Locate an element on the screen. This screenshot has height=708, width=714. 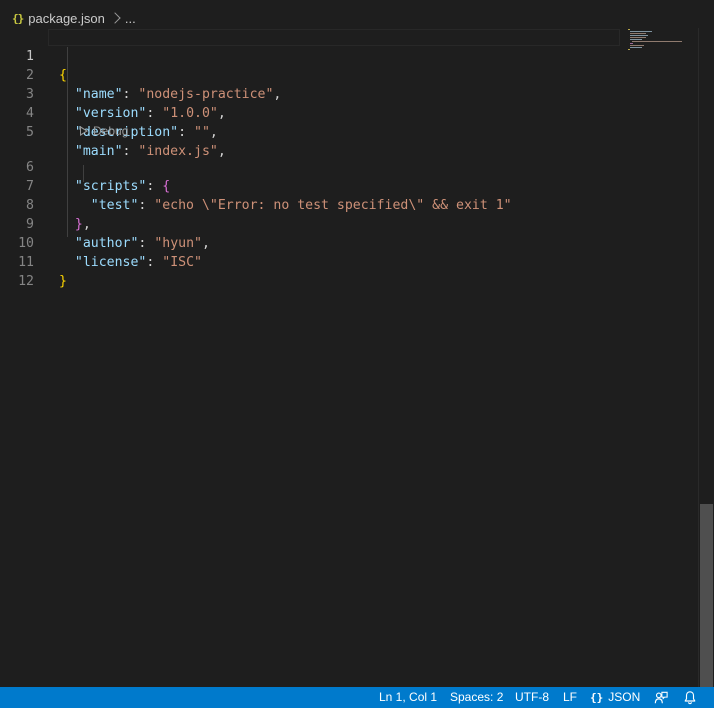
code-line: 1 { is located at coordinates (33, 55).